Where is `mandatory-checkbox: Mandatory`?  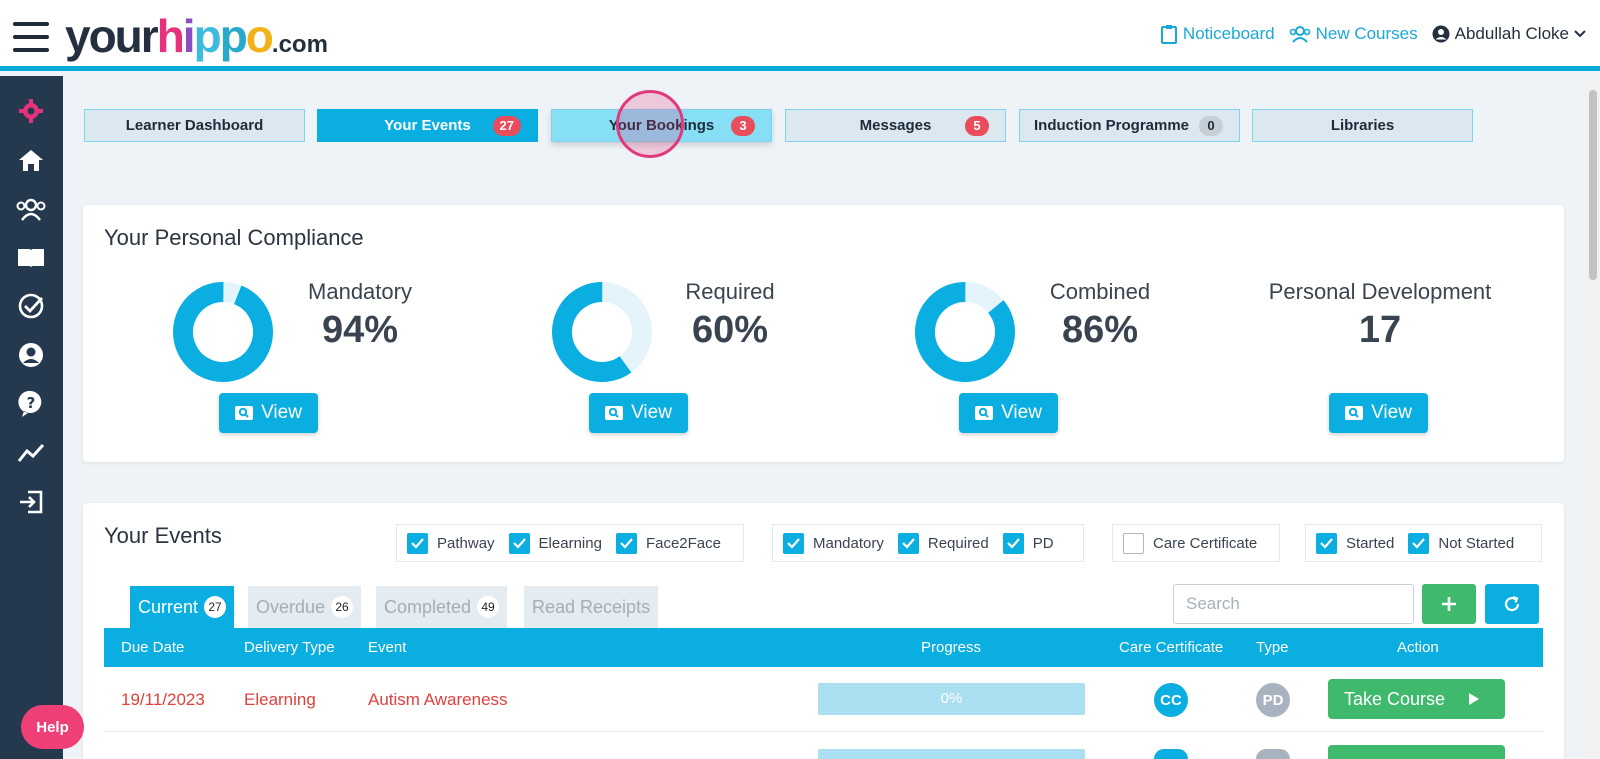
mandatory-checkbox: Mandatory is located at coordinates (833, 543).